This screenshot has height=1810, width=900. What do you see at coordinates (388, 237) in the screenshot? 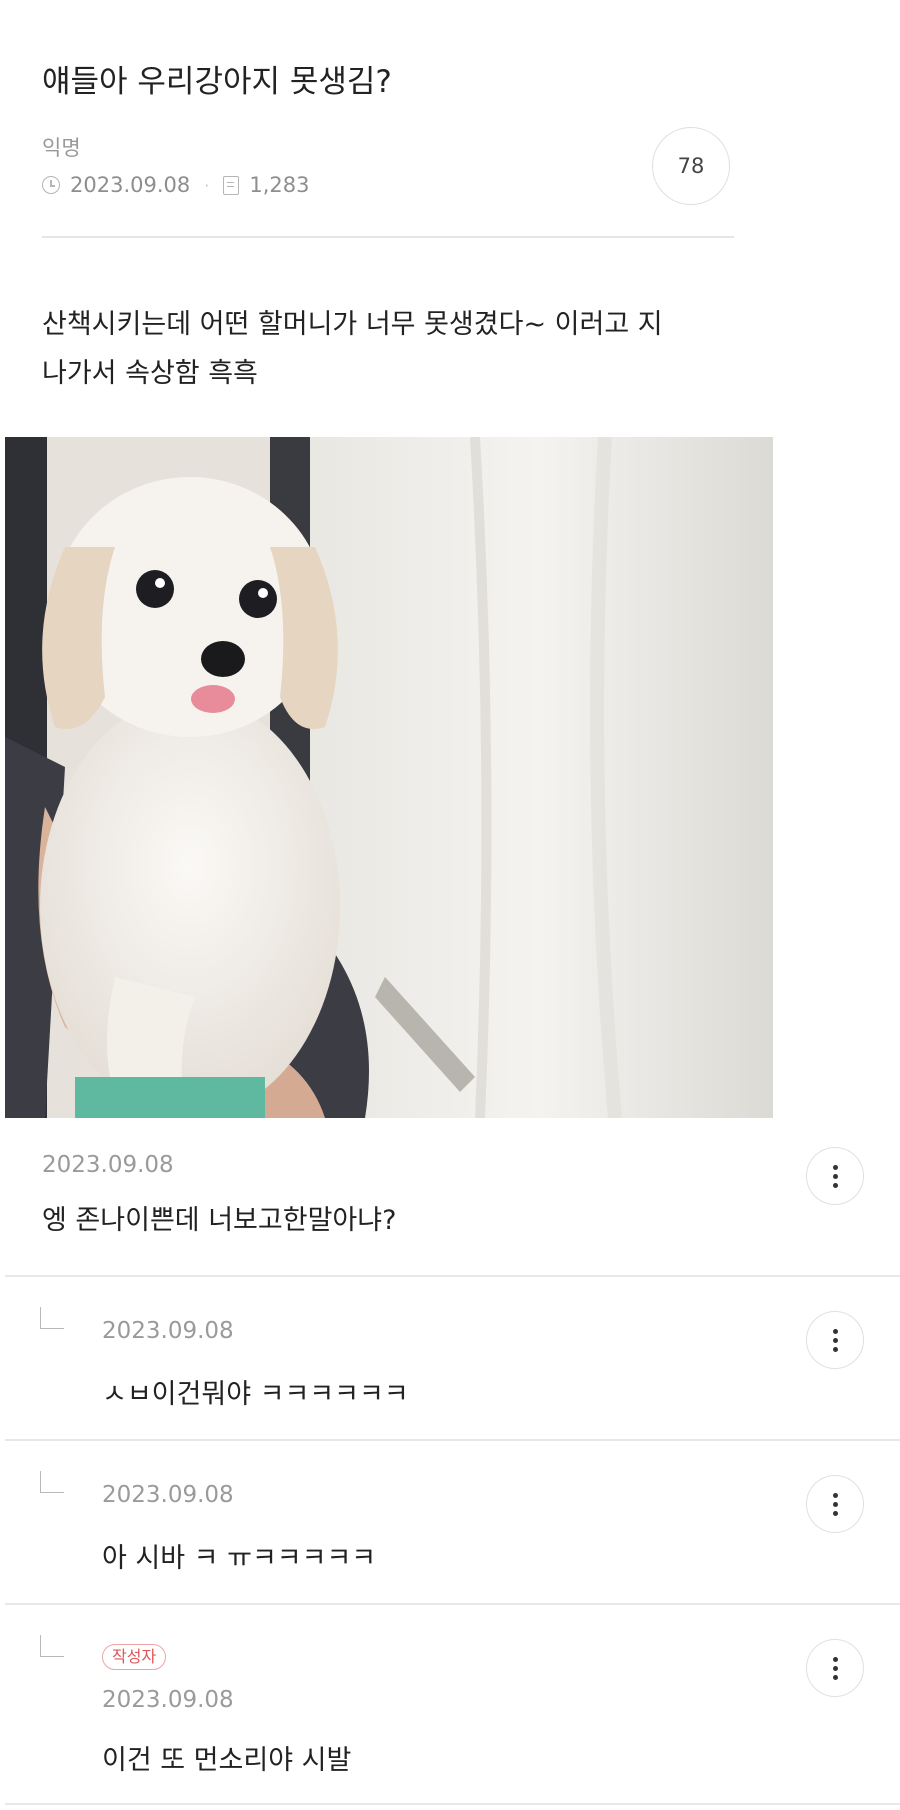
I see `header-divider` at bounding box center [388, 237].